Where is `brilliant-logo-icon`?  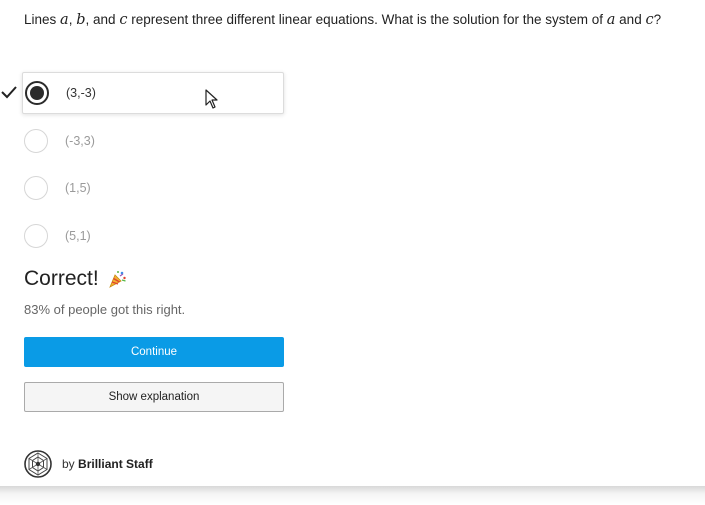 brilliant-logo-icon is located at coordinates (38, 464).